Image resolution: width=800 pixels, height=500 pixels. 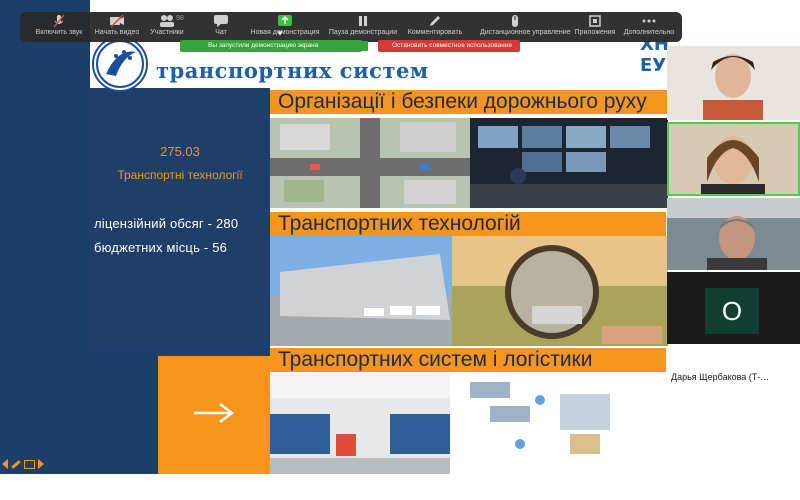 What do you see at coordinates (180, 18) in the screenshot?
I see `participants-count: 98` at bounding box center [180, 18].